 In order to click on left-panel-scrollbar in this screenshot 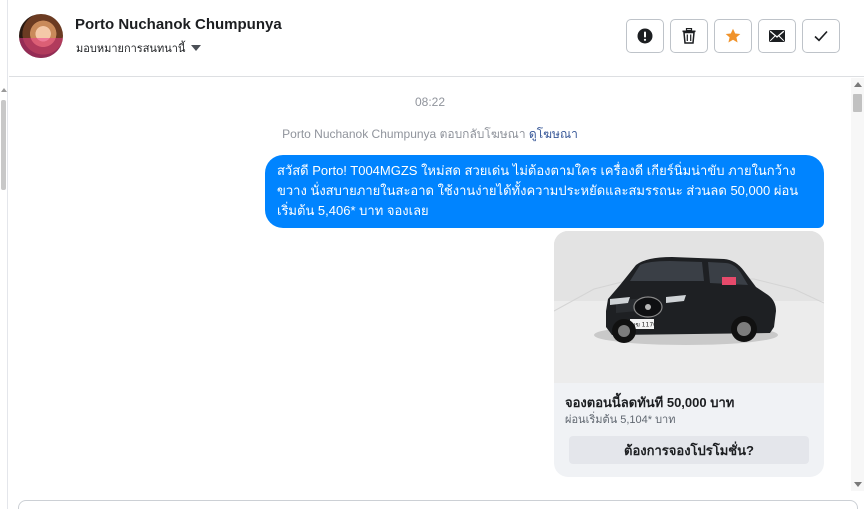, I will do `click(4, 254)`.